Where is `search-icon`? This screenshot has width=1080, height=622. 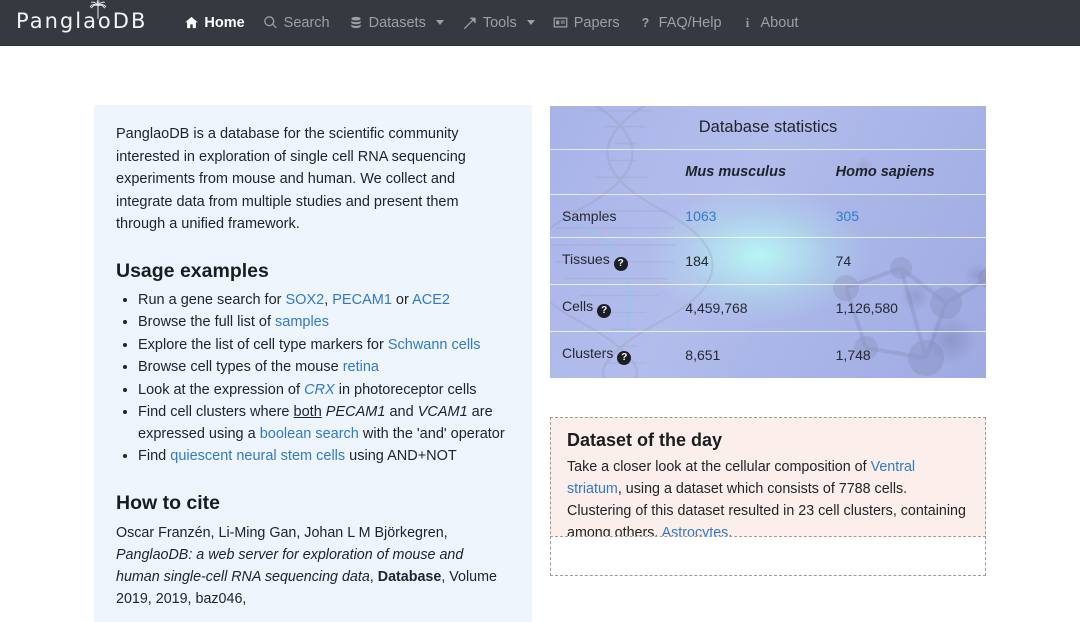 search-icon is located at coordinates (271, 23).